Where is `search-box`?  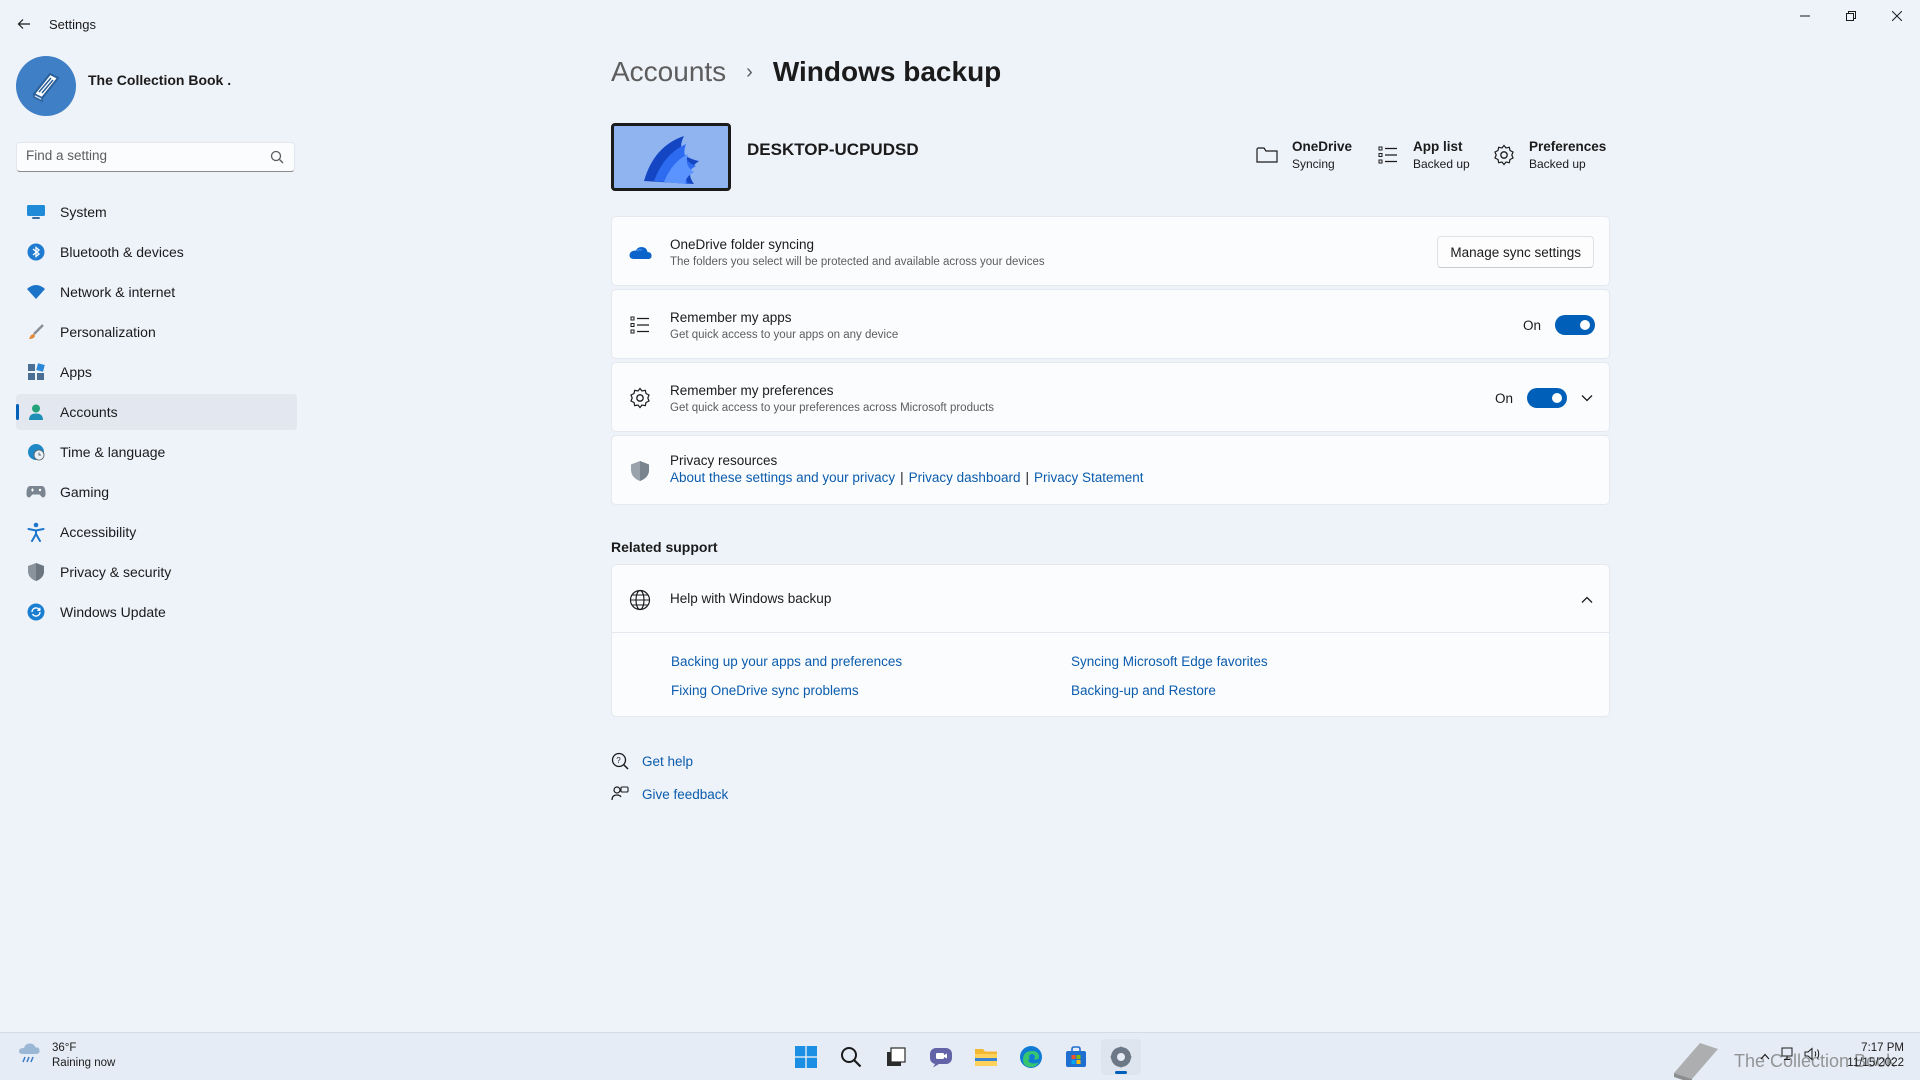 search-box is located at coordinates (155, 157).